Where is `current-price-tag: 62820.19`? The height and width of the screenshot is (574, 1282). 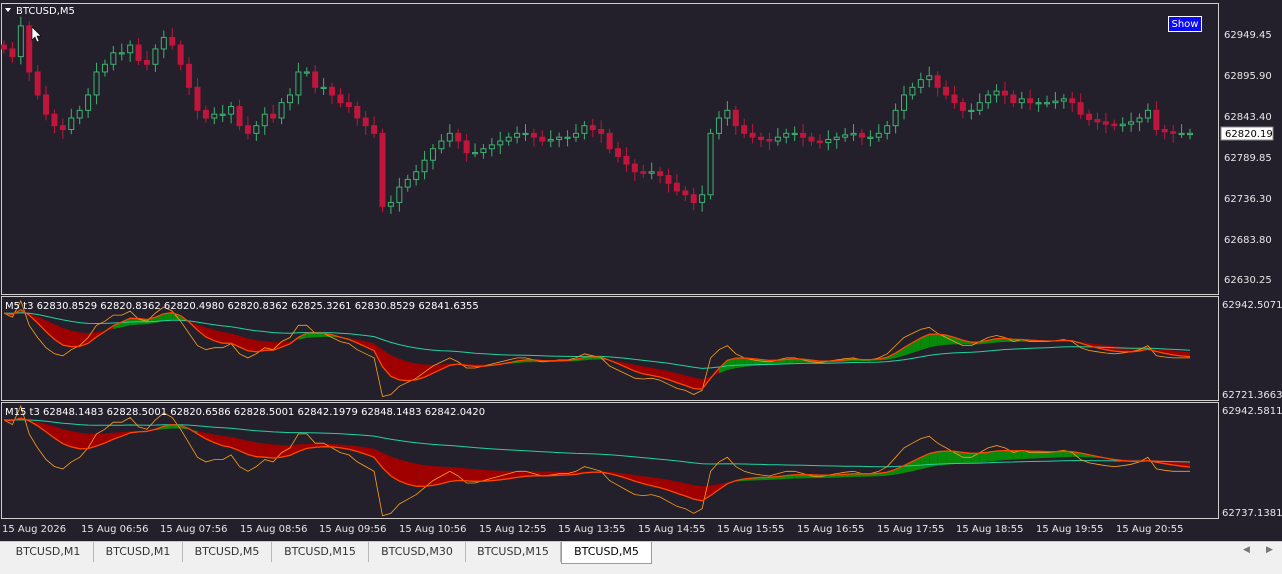 current-price-tag: 62820.19 is located at coordinates (1247, 133).